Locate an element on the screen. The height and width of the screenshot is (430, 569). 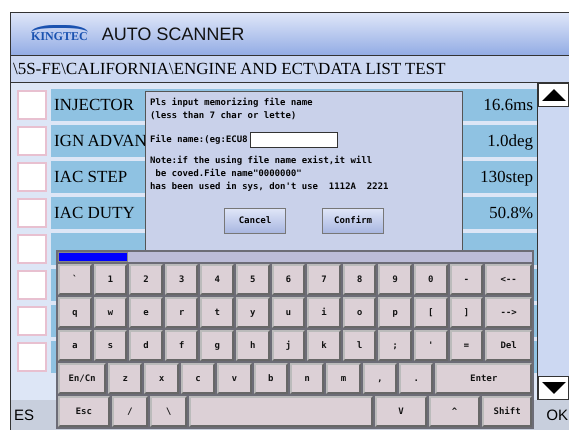
keyboard-key: ' is located at coordinates (431, 345).